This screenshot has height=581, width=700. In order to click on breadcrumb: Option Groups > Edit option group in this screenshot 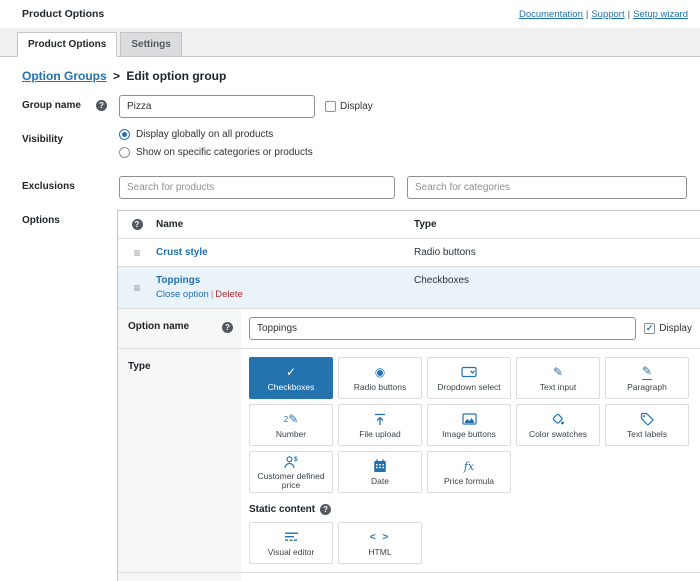, I will do `click(356, 76)`.